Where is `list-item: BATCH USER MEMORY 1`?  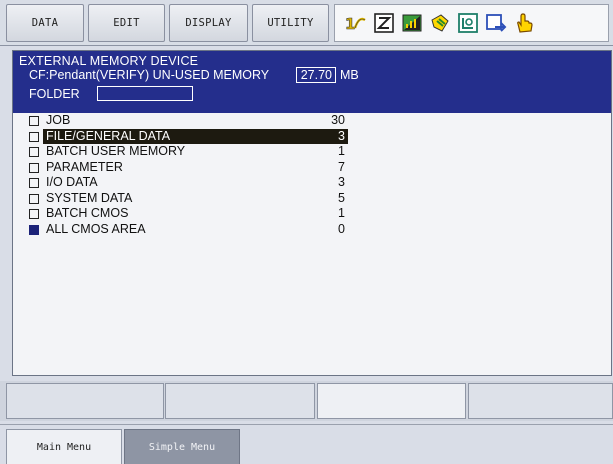 list-item: BATCH USER MEMORY 1 is located at coordinates (312, 152).